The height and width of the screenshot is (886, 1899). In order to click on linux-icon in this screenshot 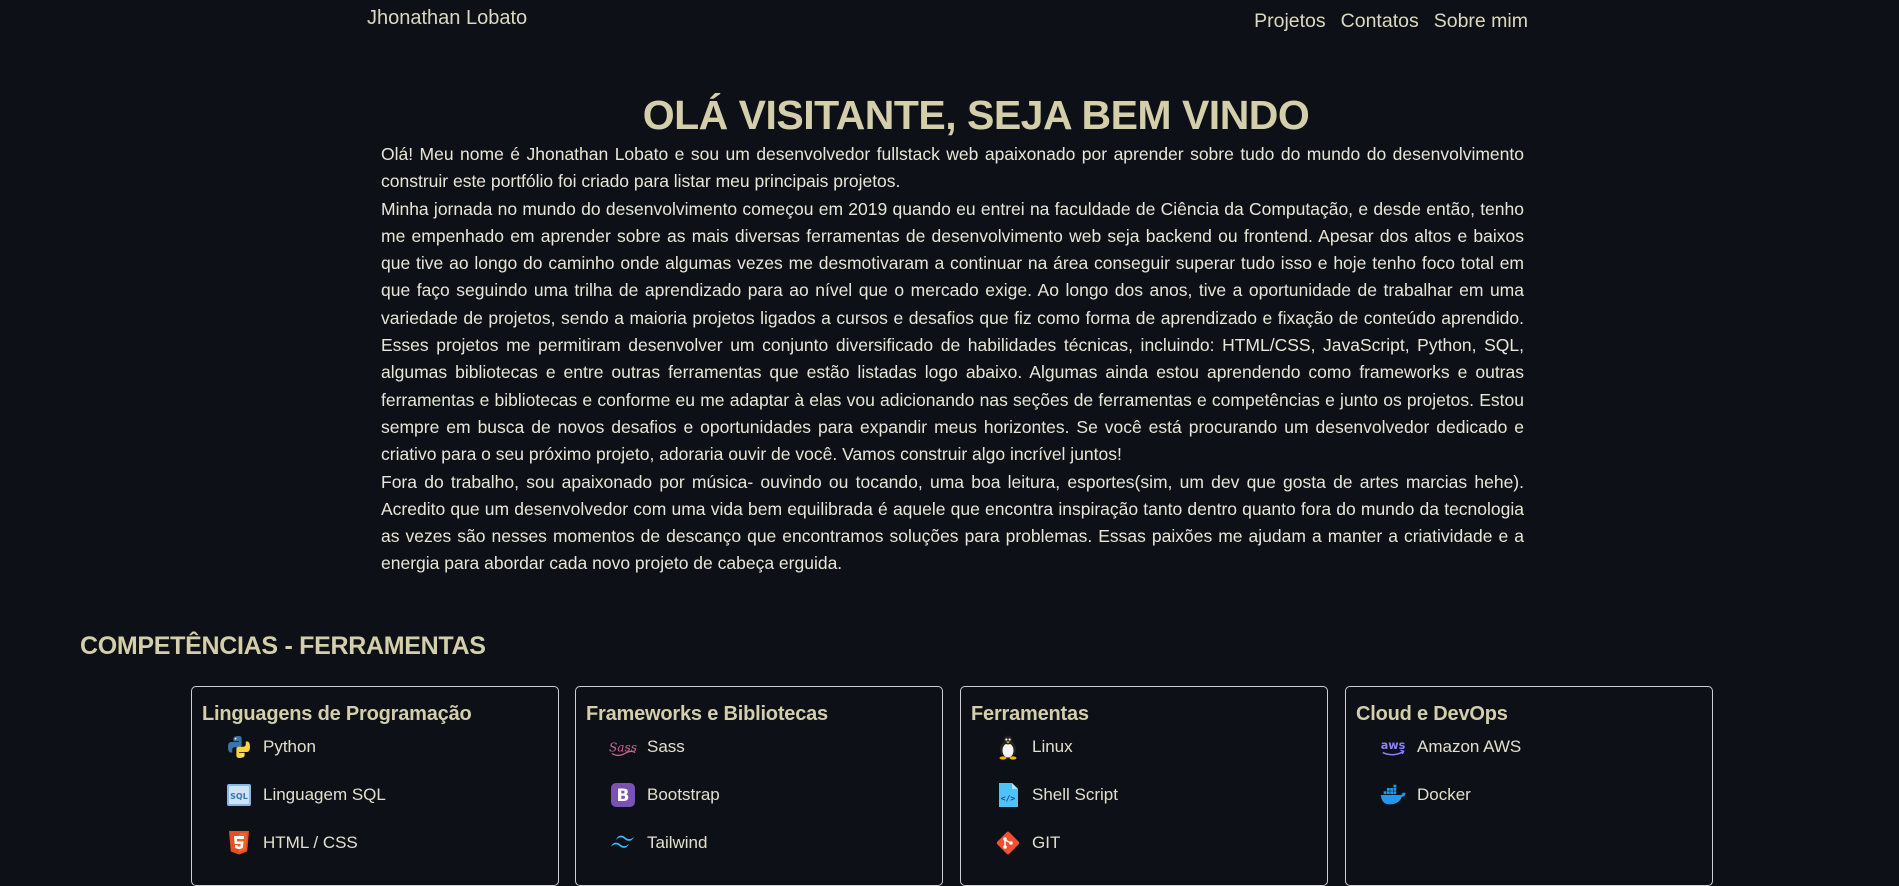, I will do `click(1008, 747)`.